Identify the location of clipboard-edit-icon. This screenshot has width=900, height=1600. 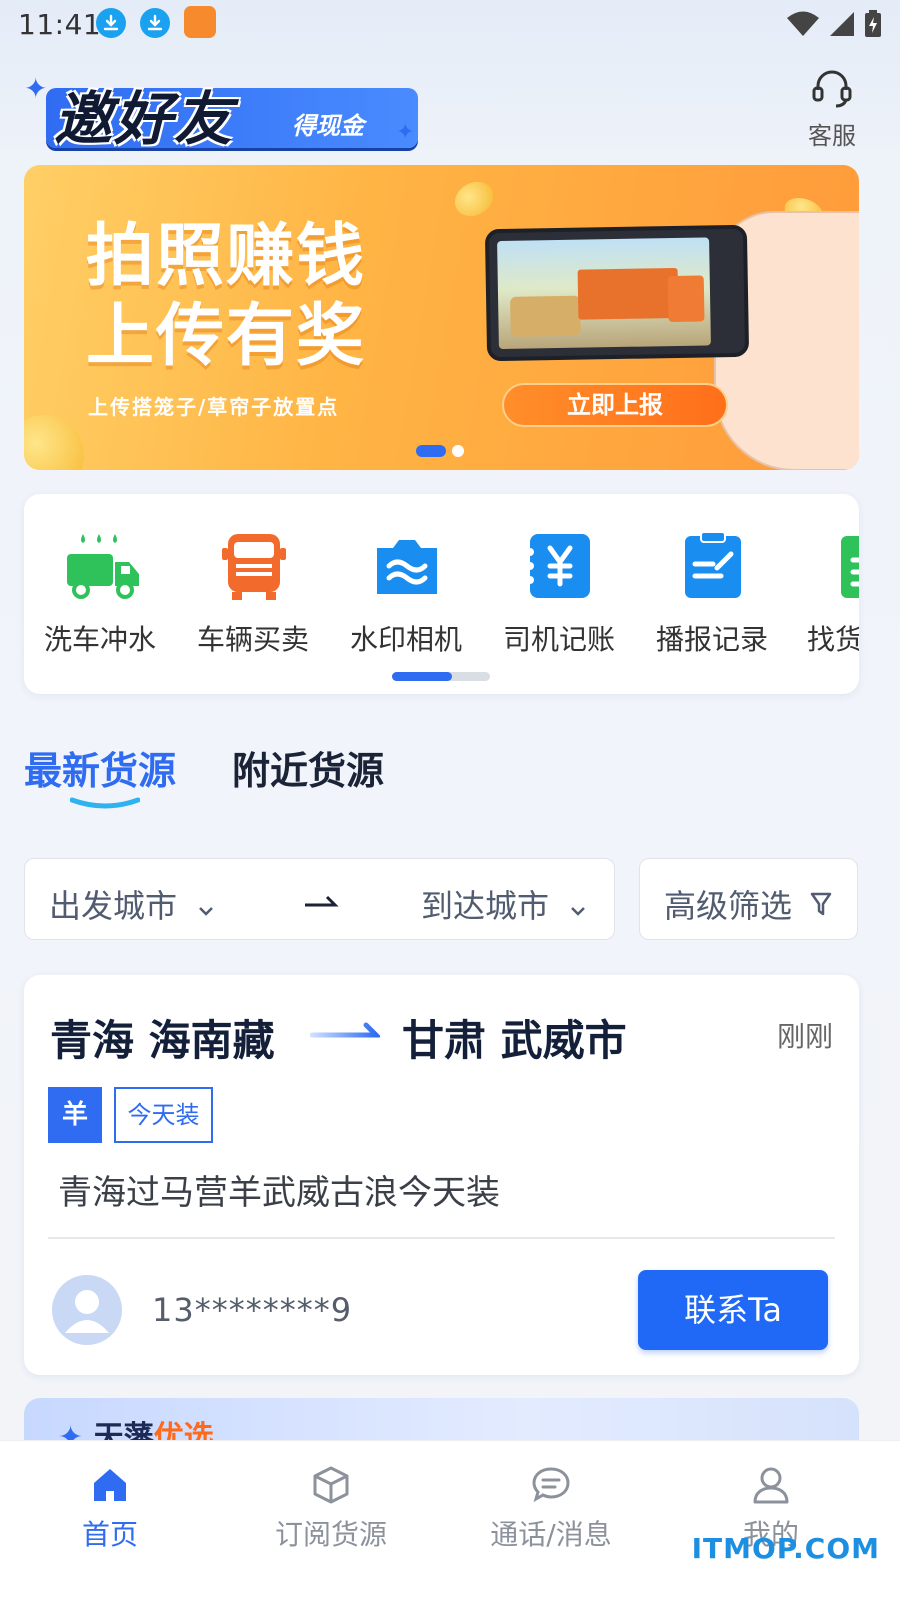
(712, 565).